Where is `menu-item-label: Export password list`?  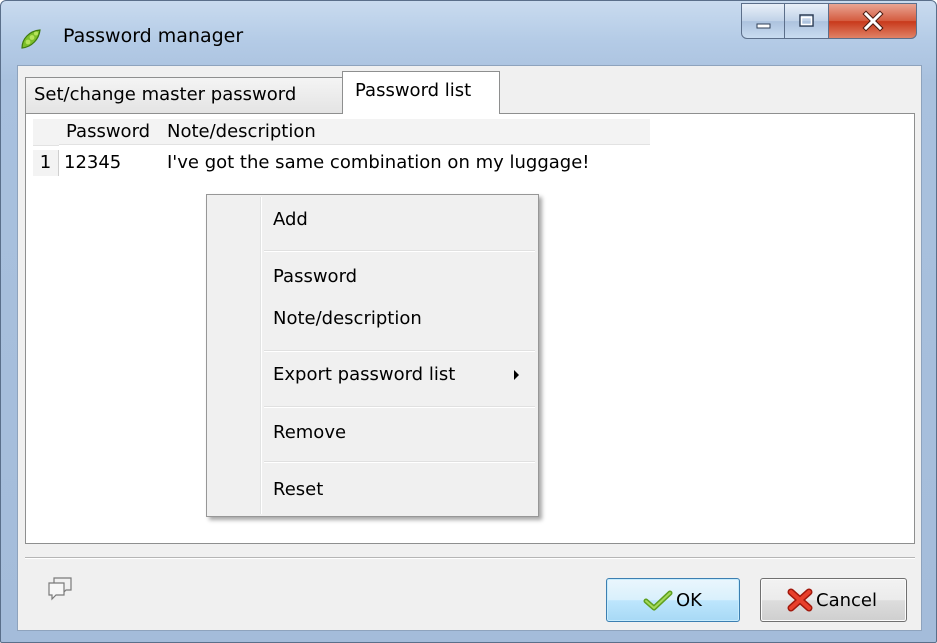 menu-item-label: Export password list is located at coordinates (364, 374).